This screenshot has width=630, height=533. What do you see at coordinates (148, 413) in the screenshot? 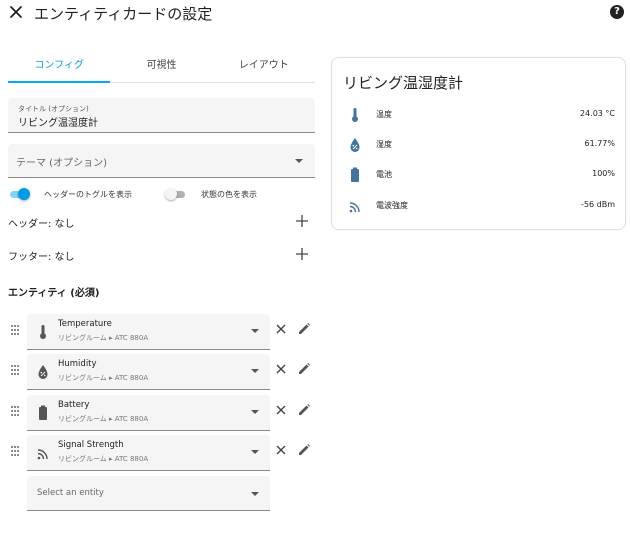
I see `entity-picker-battery: Battery リビングルーム ▸ ATC 880A` at bounding box center [148, 413].